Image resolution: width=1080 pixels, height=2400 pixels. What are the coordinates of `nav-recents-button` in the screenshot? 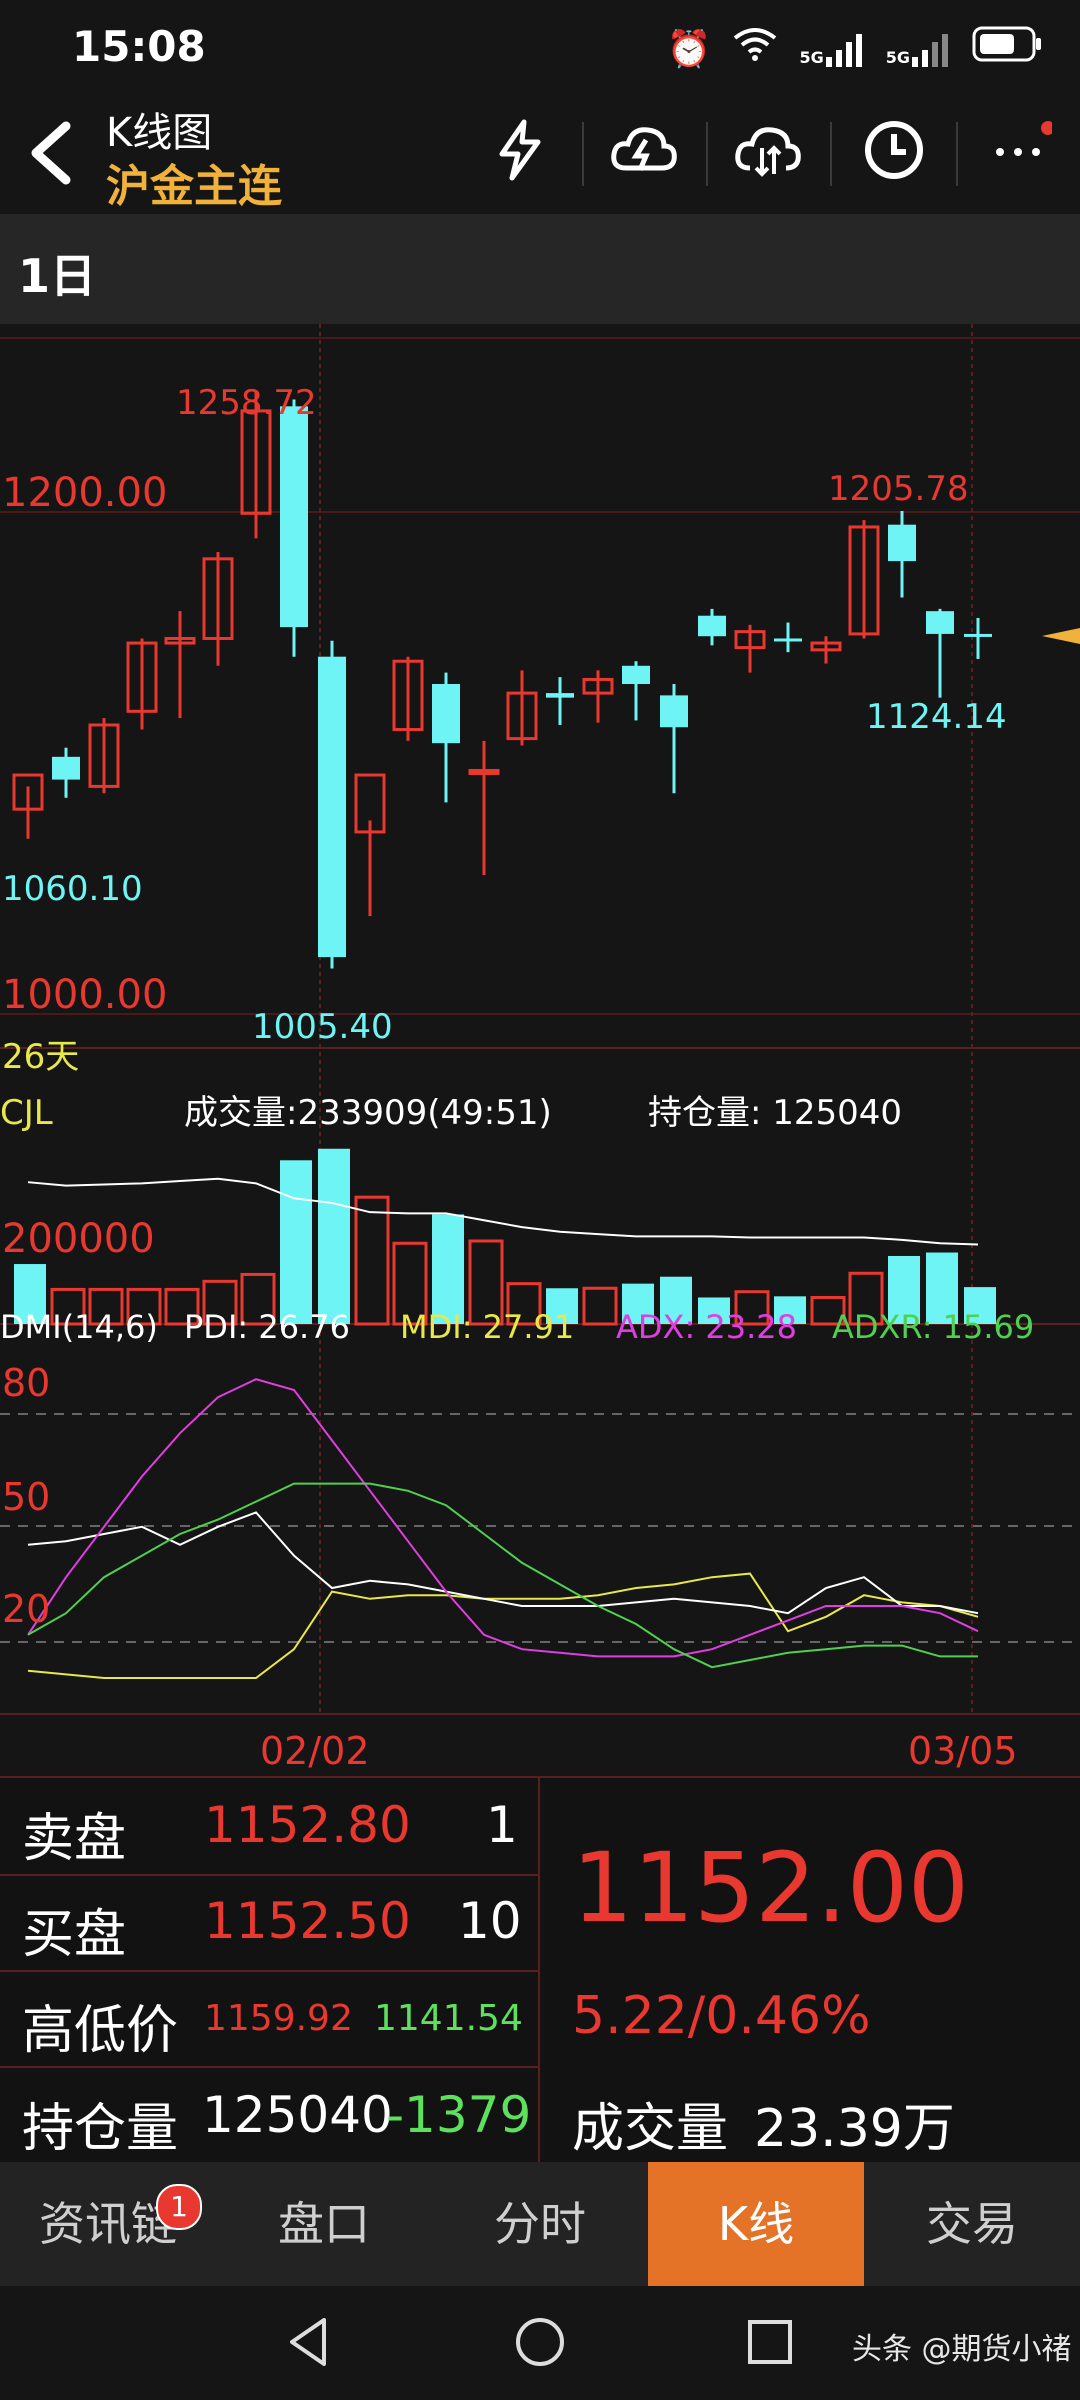 It's located at (770, 2344).